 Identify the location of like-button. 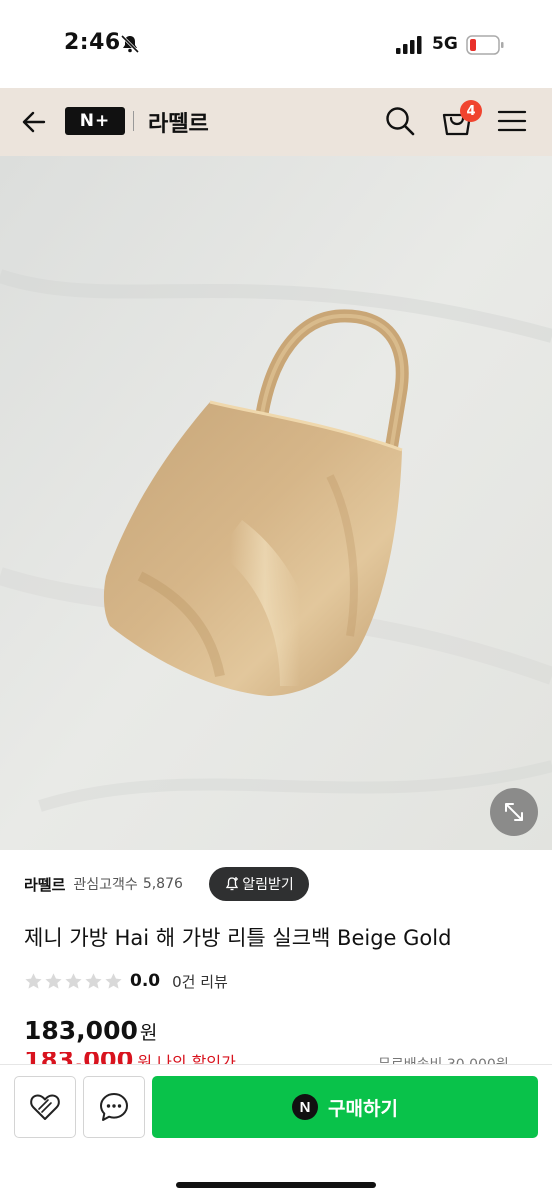
(45, 1107).